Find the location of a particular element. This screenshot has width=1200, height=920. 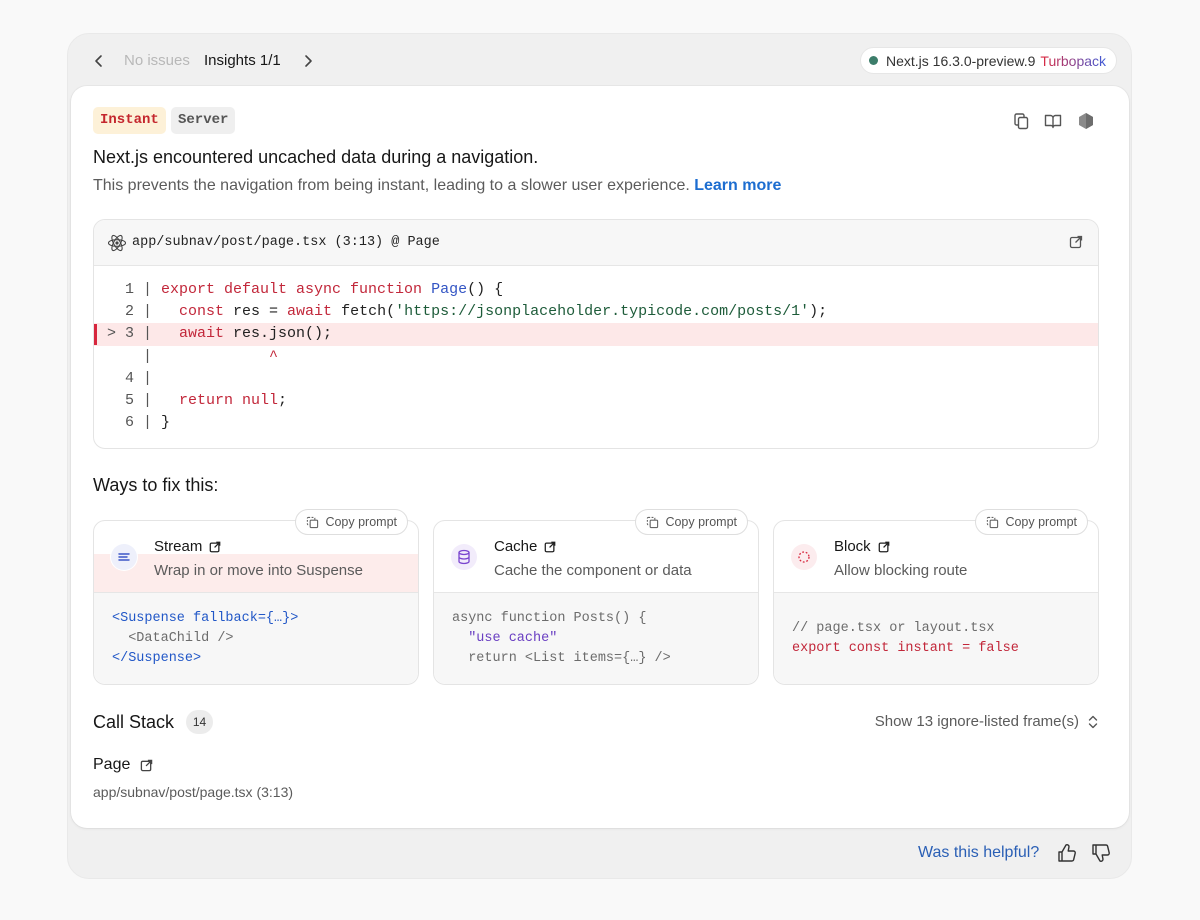

stack-frame-label: Page is located at coordinates (112, 764).